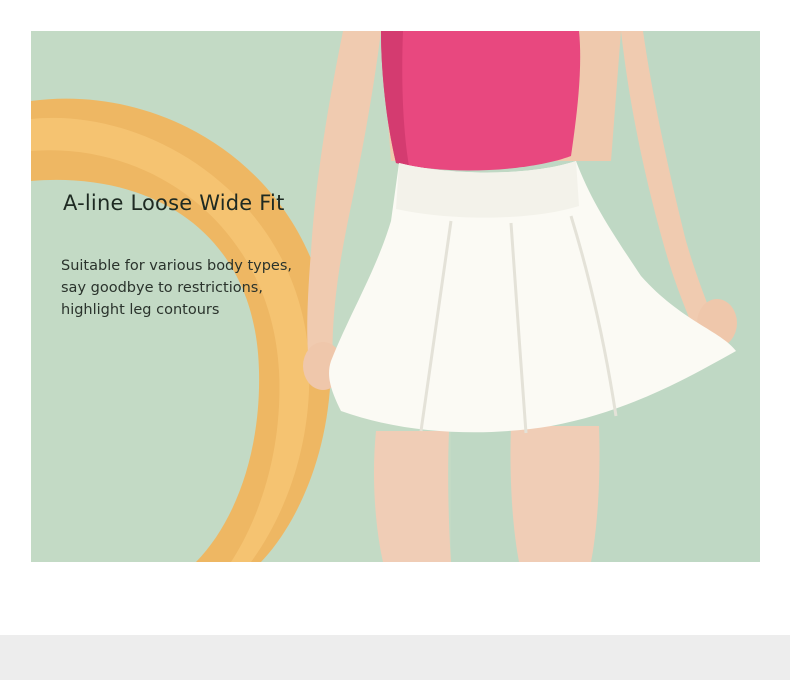 This screenshot has height=680, width=790. Describe the element at coordinates (395, 657) in the screenshot. I see `bottom-band` at that location.